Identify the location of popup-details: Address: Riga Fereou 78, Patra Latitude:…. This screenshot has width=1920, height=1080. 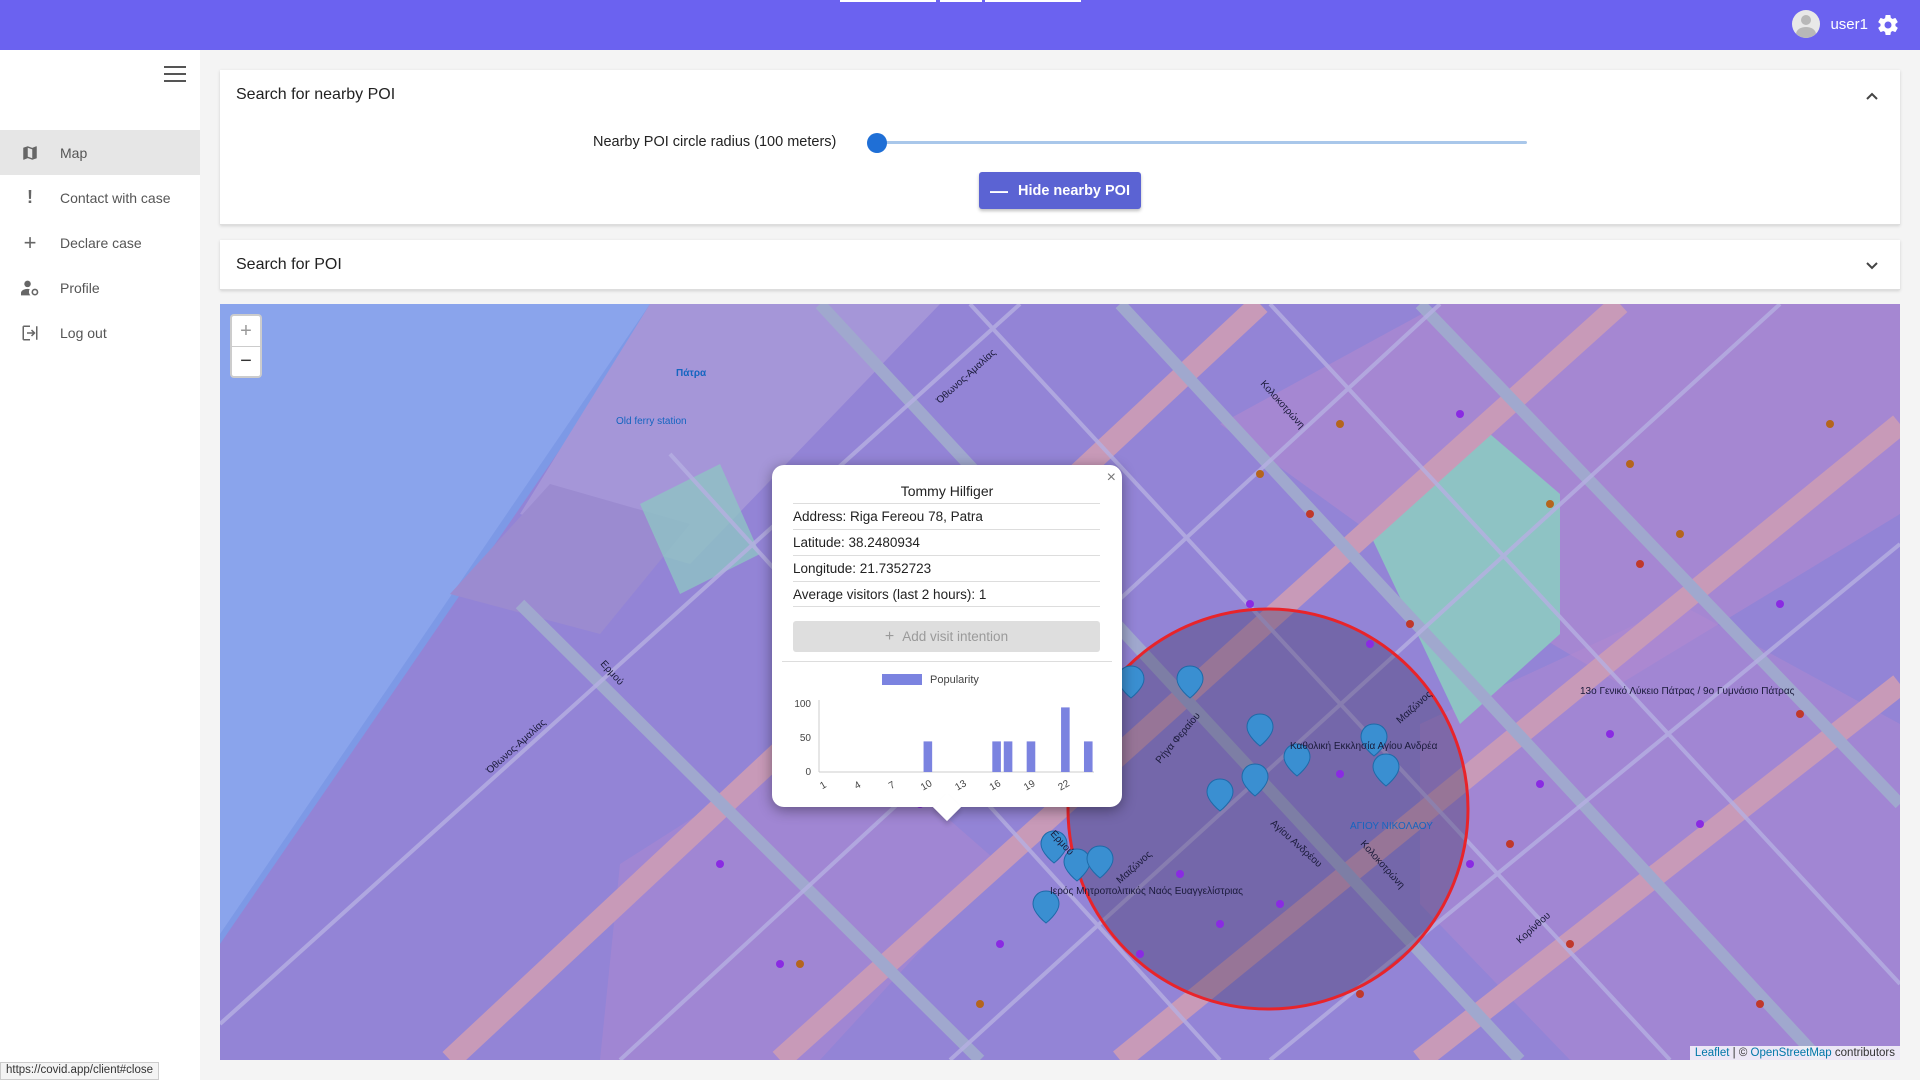
(946, 555).